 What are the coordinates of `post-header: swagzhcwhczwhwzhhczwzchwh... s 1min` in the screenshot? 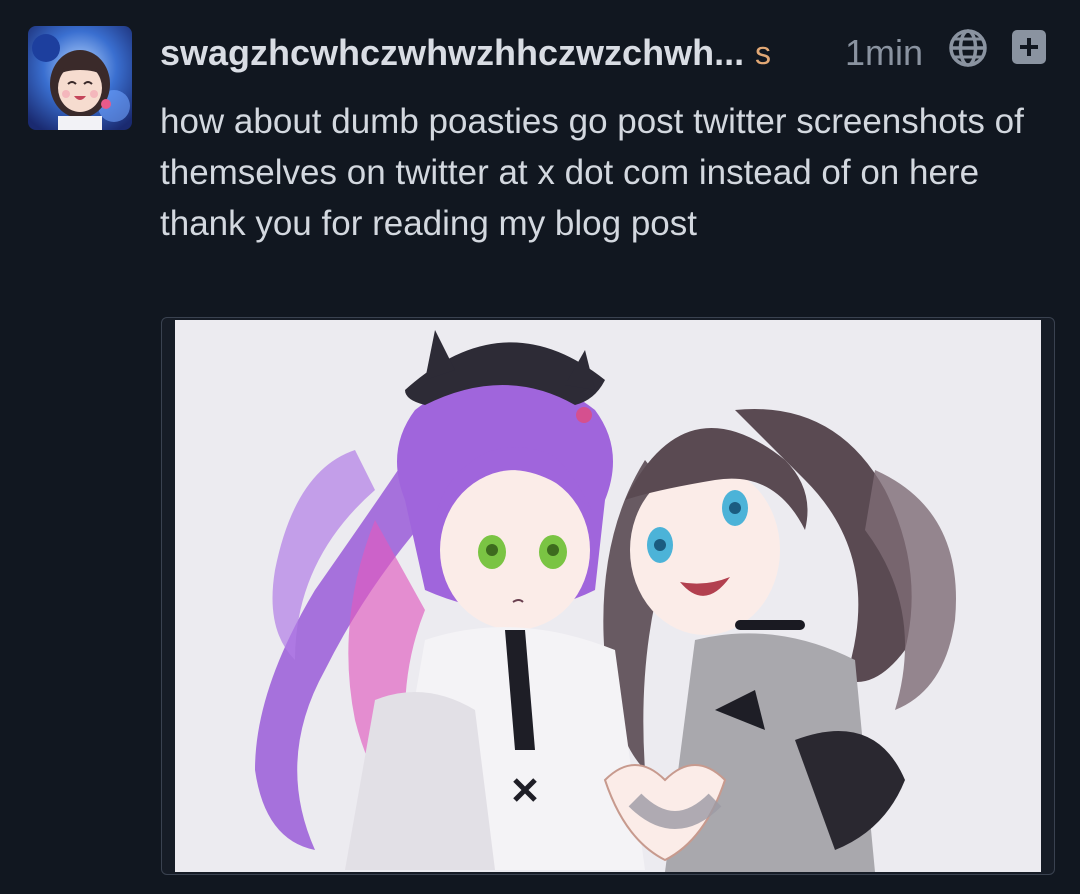 It's located at (605, 50).